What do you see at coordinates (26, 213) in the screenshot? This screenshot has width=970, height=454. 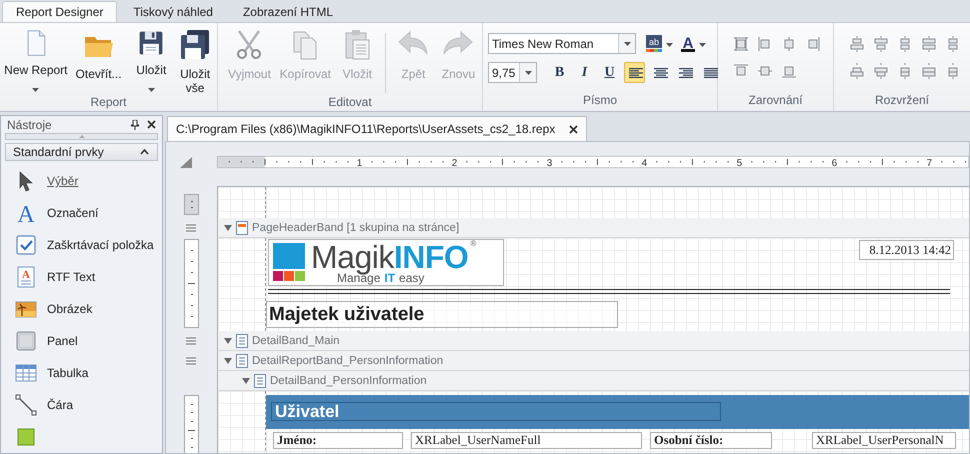 I see `letter-icon: A` at bounding box center [26, 213].